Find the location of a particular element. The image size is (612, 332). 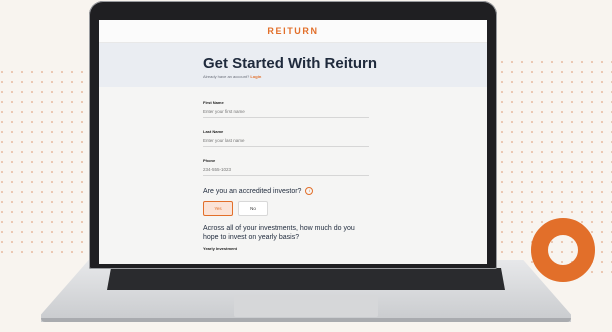

phone-field: Phone is located at coordinates (286, 167).